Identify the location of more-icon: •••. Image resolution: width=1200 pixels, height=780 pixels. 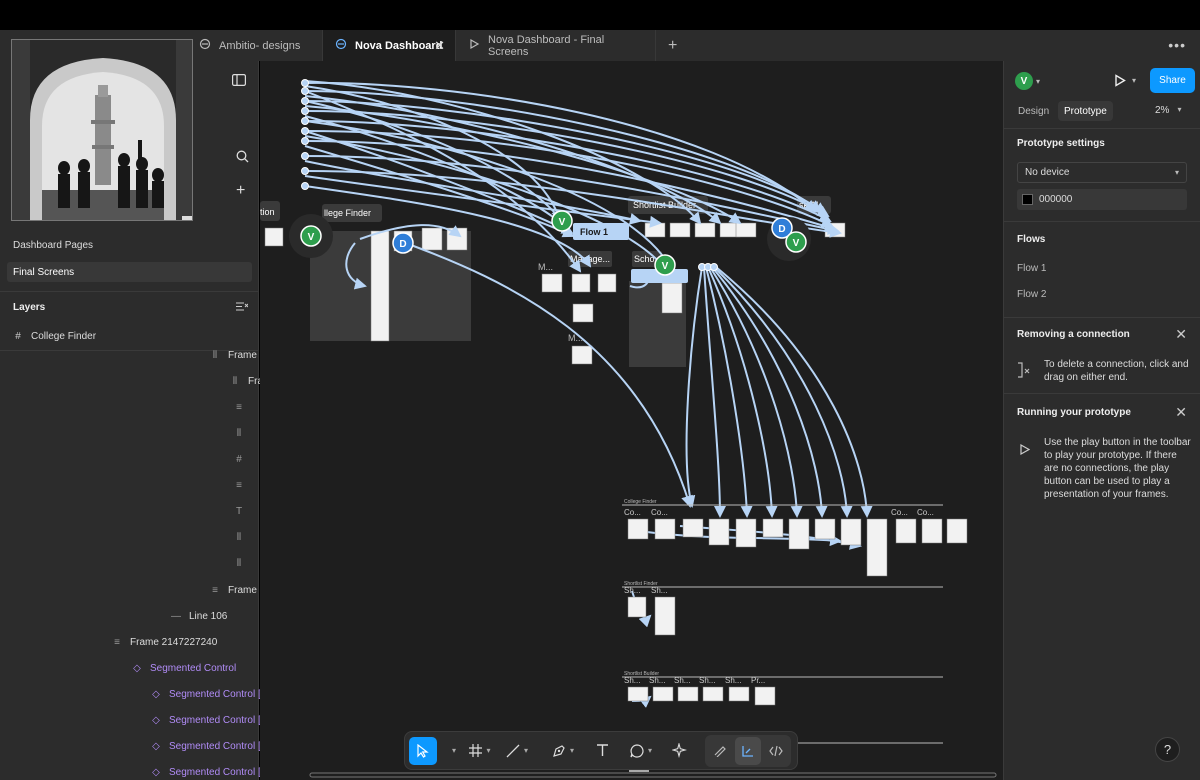
(1177, 45).